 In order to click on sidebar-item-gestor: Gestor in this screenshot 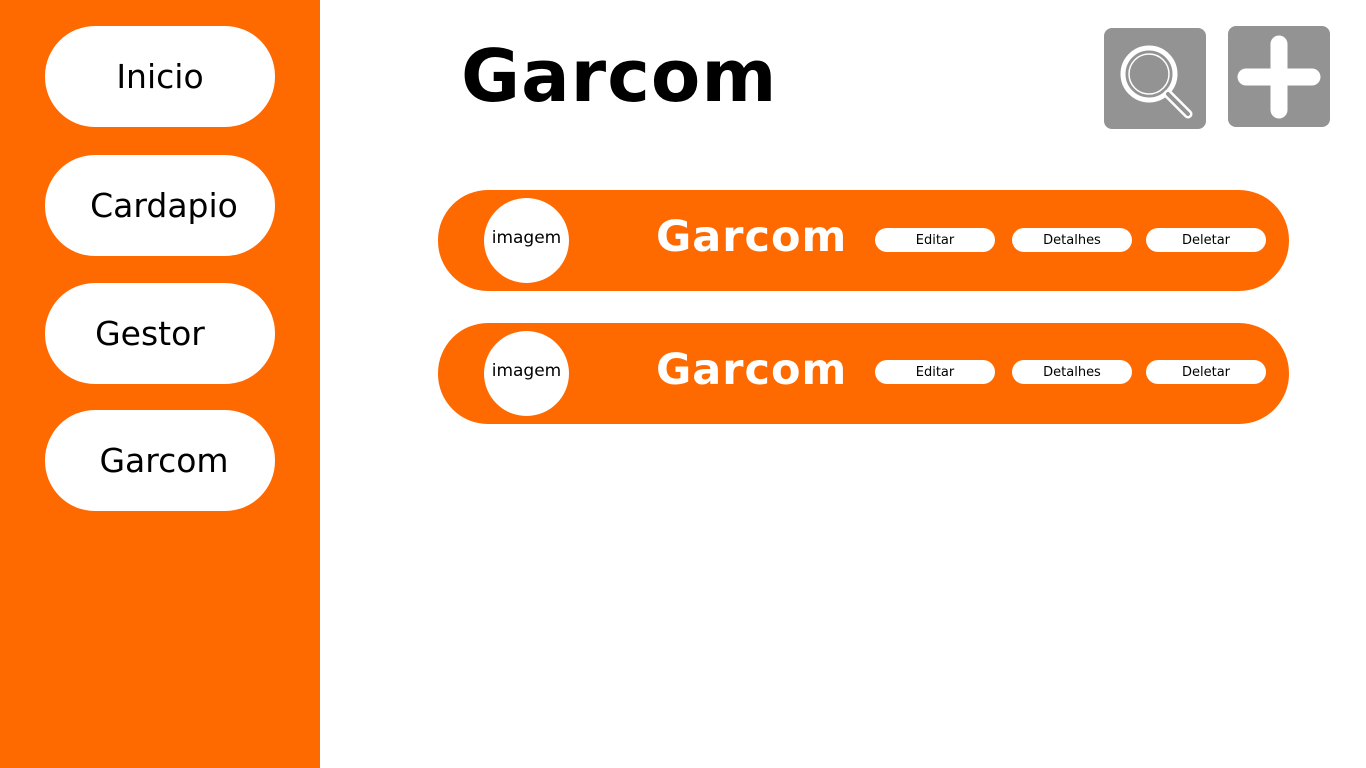, I will do `click(160, 333)`.